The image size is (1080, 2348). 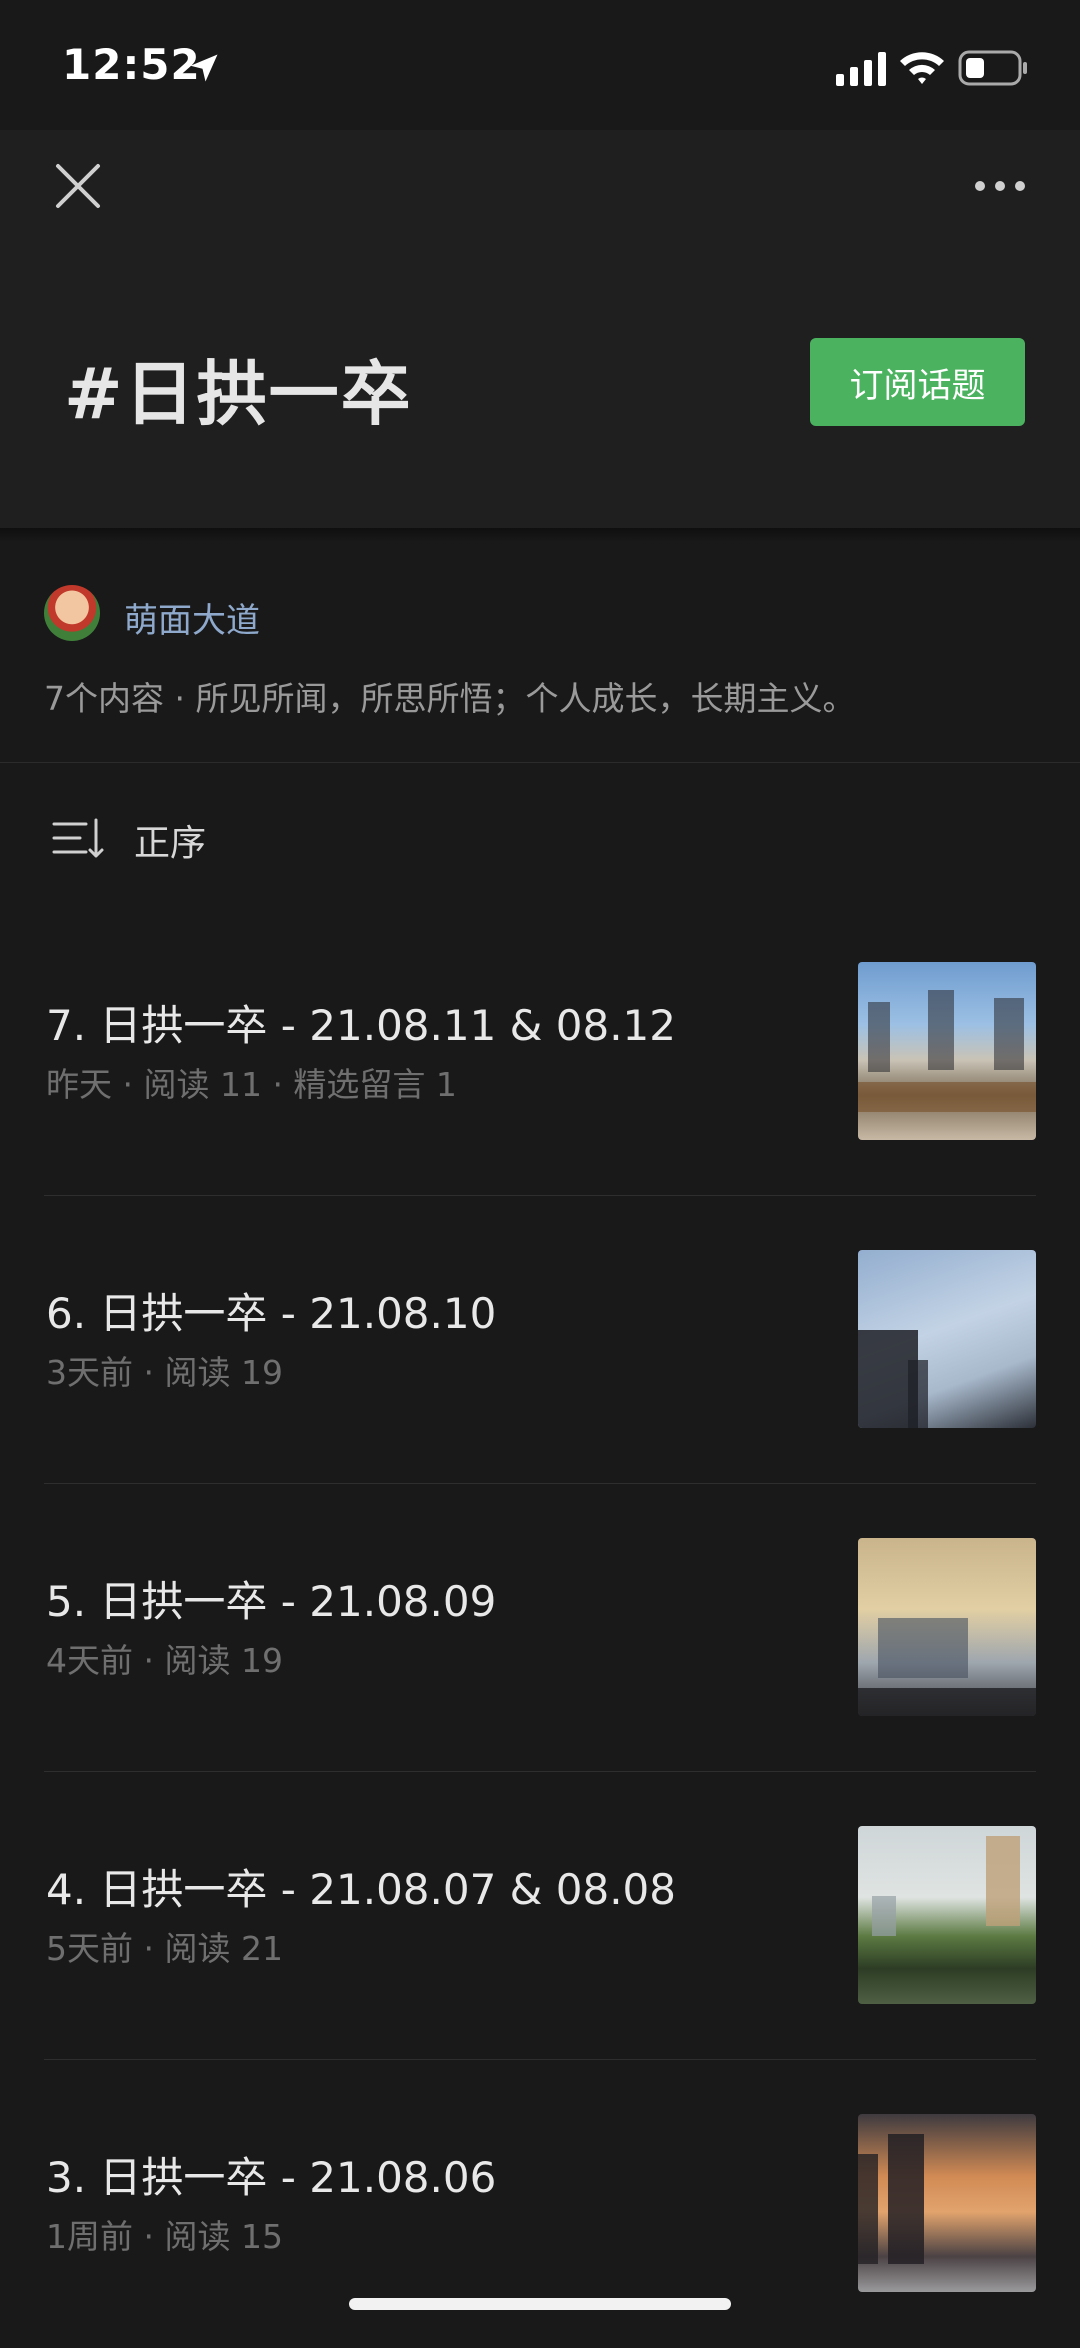 I want to click on author-name: 萌面大道, so click(x=192, y=617).